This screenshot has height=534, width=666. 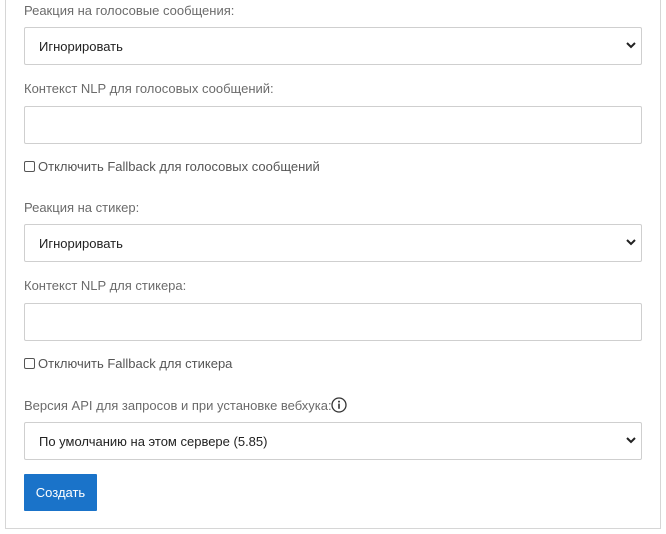 What do you see at coordinates (29, 363) in the screenshot?
I see `sticker-fallback-checkbox` at bounding box center [29, 363].